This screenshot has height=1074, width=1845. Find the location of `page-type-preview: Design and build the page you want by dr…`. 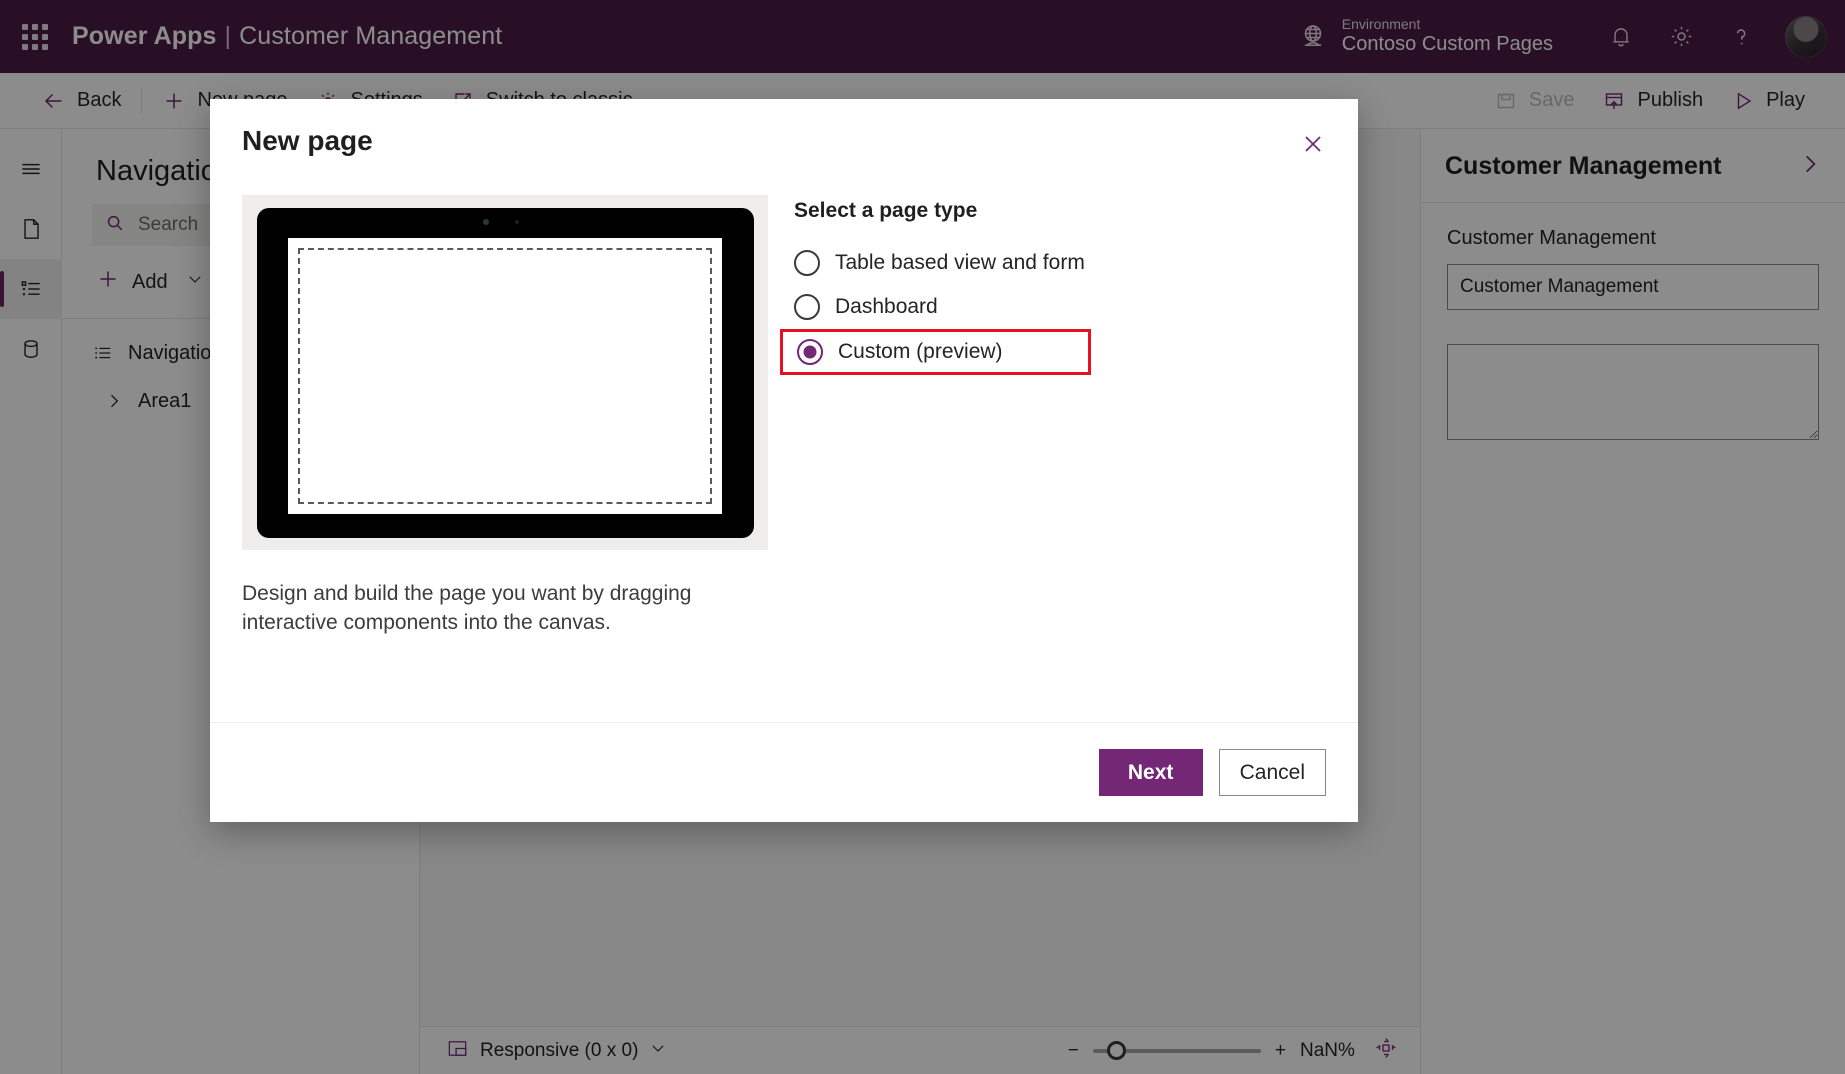

page-type-preview: Design and build the page you want by dr… is located at coordinates (505, 458).